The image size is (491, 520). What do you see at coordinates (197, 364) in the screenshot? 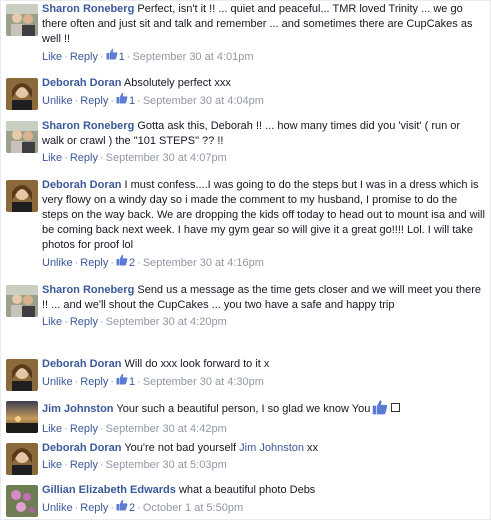
I see `comment-text: Will do xxx look forward to it x` at bounding box center [197, 364].